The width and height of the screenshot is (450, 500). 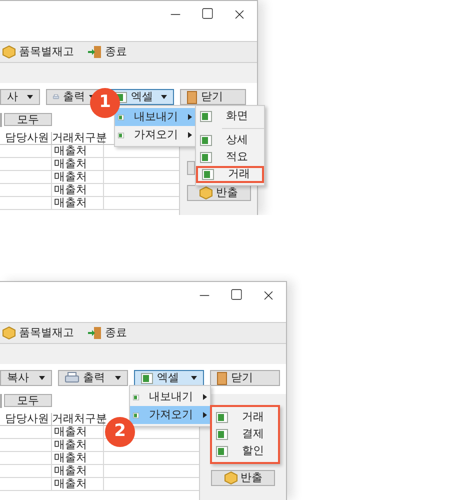 What do you see at coordinates (245, 434) in the screenshot?
I see `submenu-item: 결제` at bounding box center [245, 434].